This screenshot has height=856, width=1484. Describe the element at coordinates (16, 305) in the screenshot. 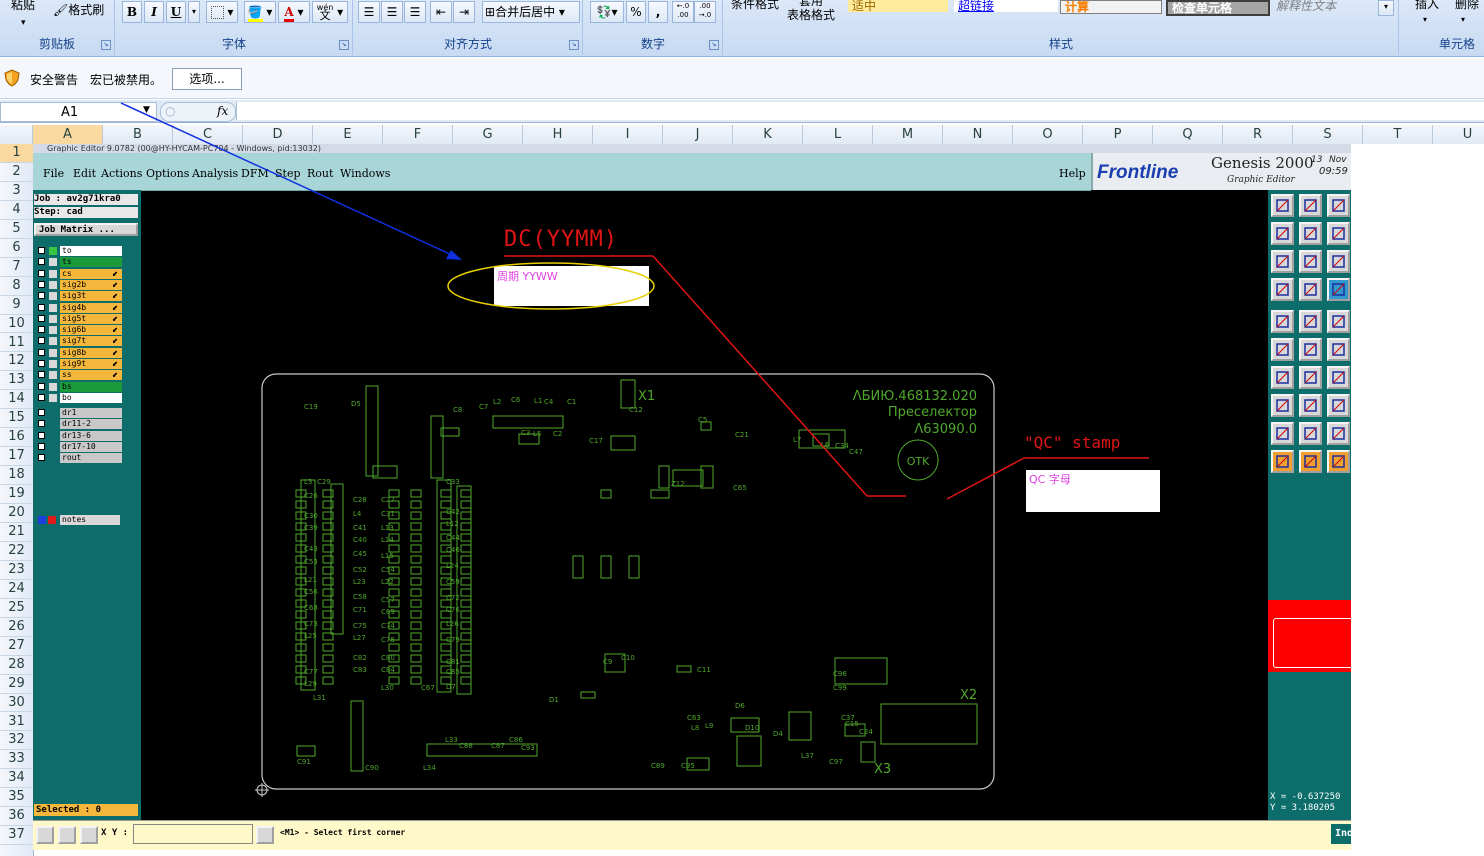

I see `row-header-9: 9` at that location.